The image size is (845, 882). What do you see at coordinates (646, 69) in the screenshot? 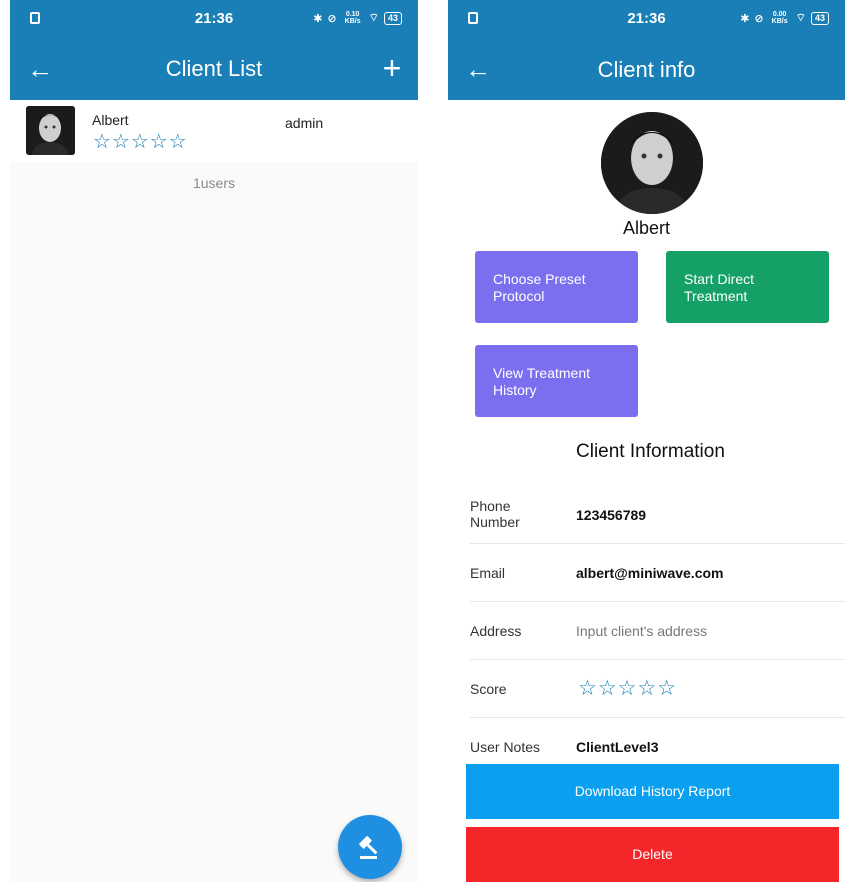
I see `page-title: Client info` at bounding box center [646, 69].